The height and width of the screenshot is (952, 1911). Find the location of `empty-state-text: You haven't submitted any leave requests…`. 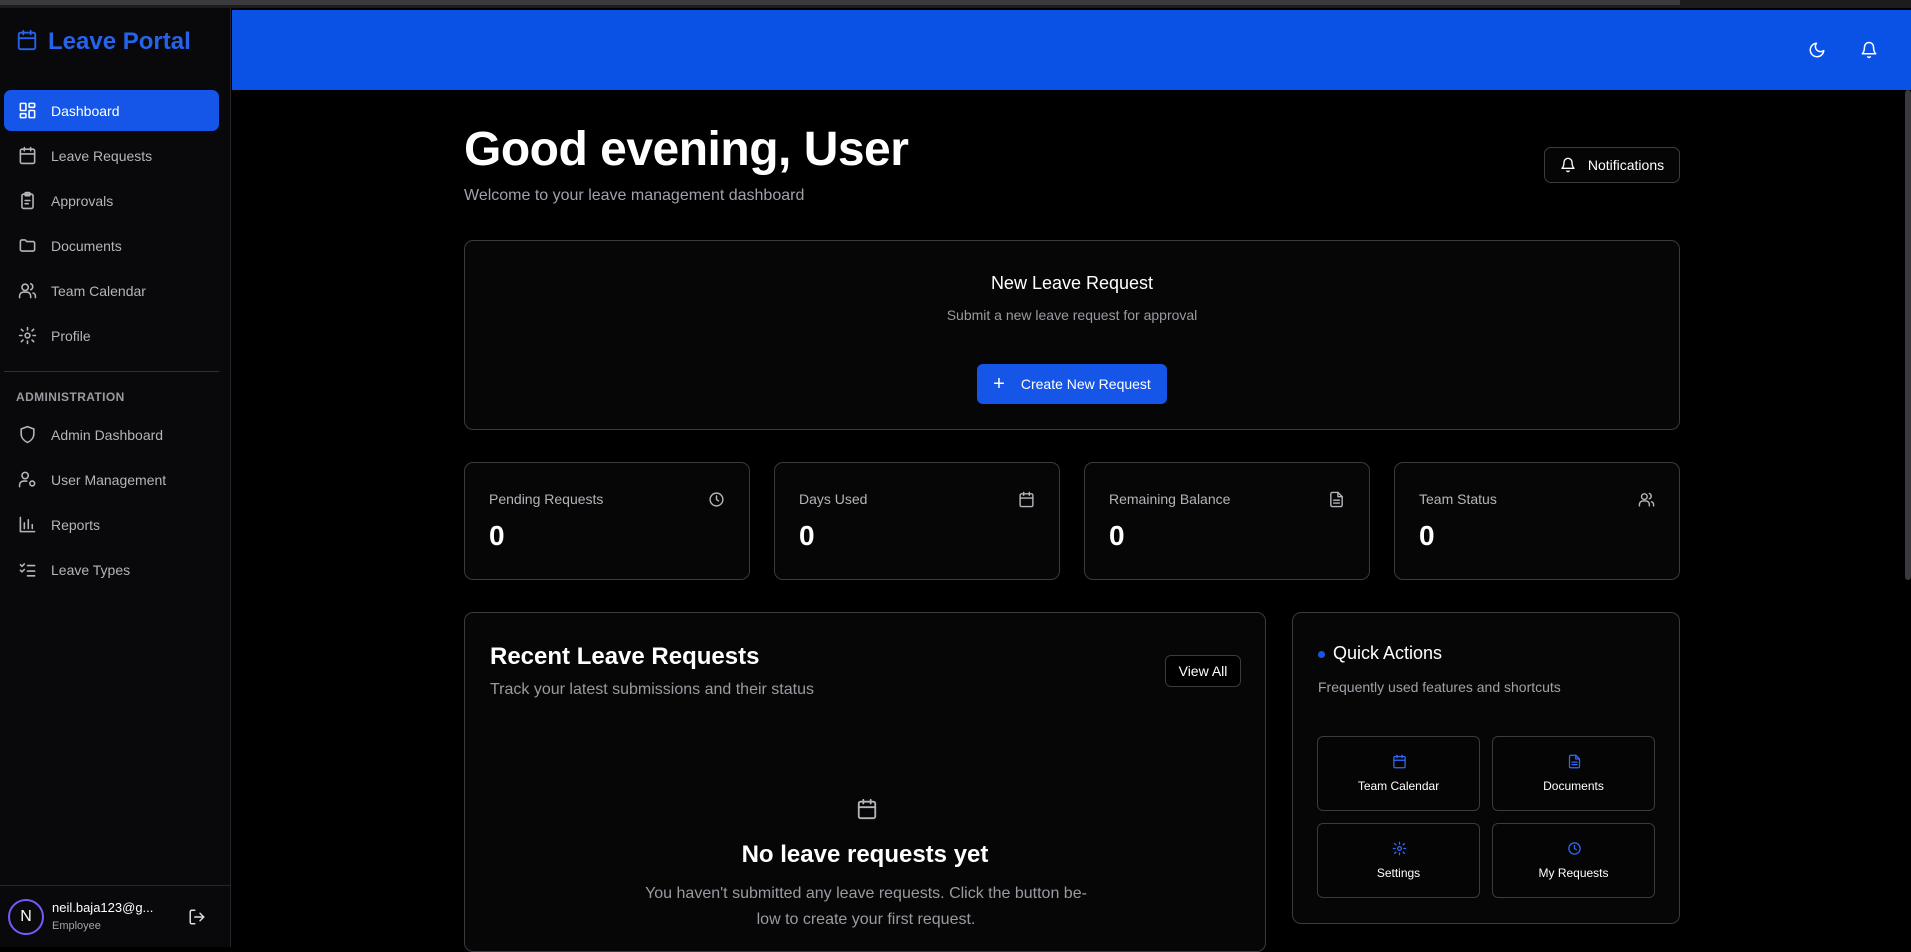

empty-state-text: You haven't submitted any leave requests… is located at coordinates (866, 906).